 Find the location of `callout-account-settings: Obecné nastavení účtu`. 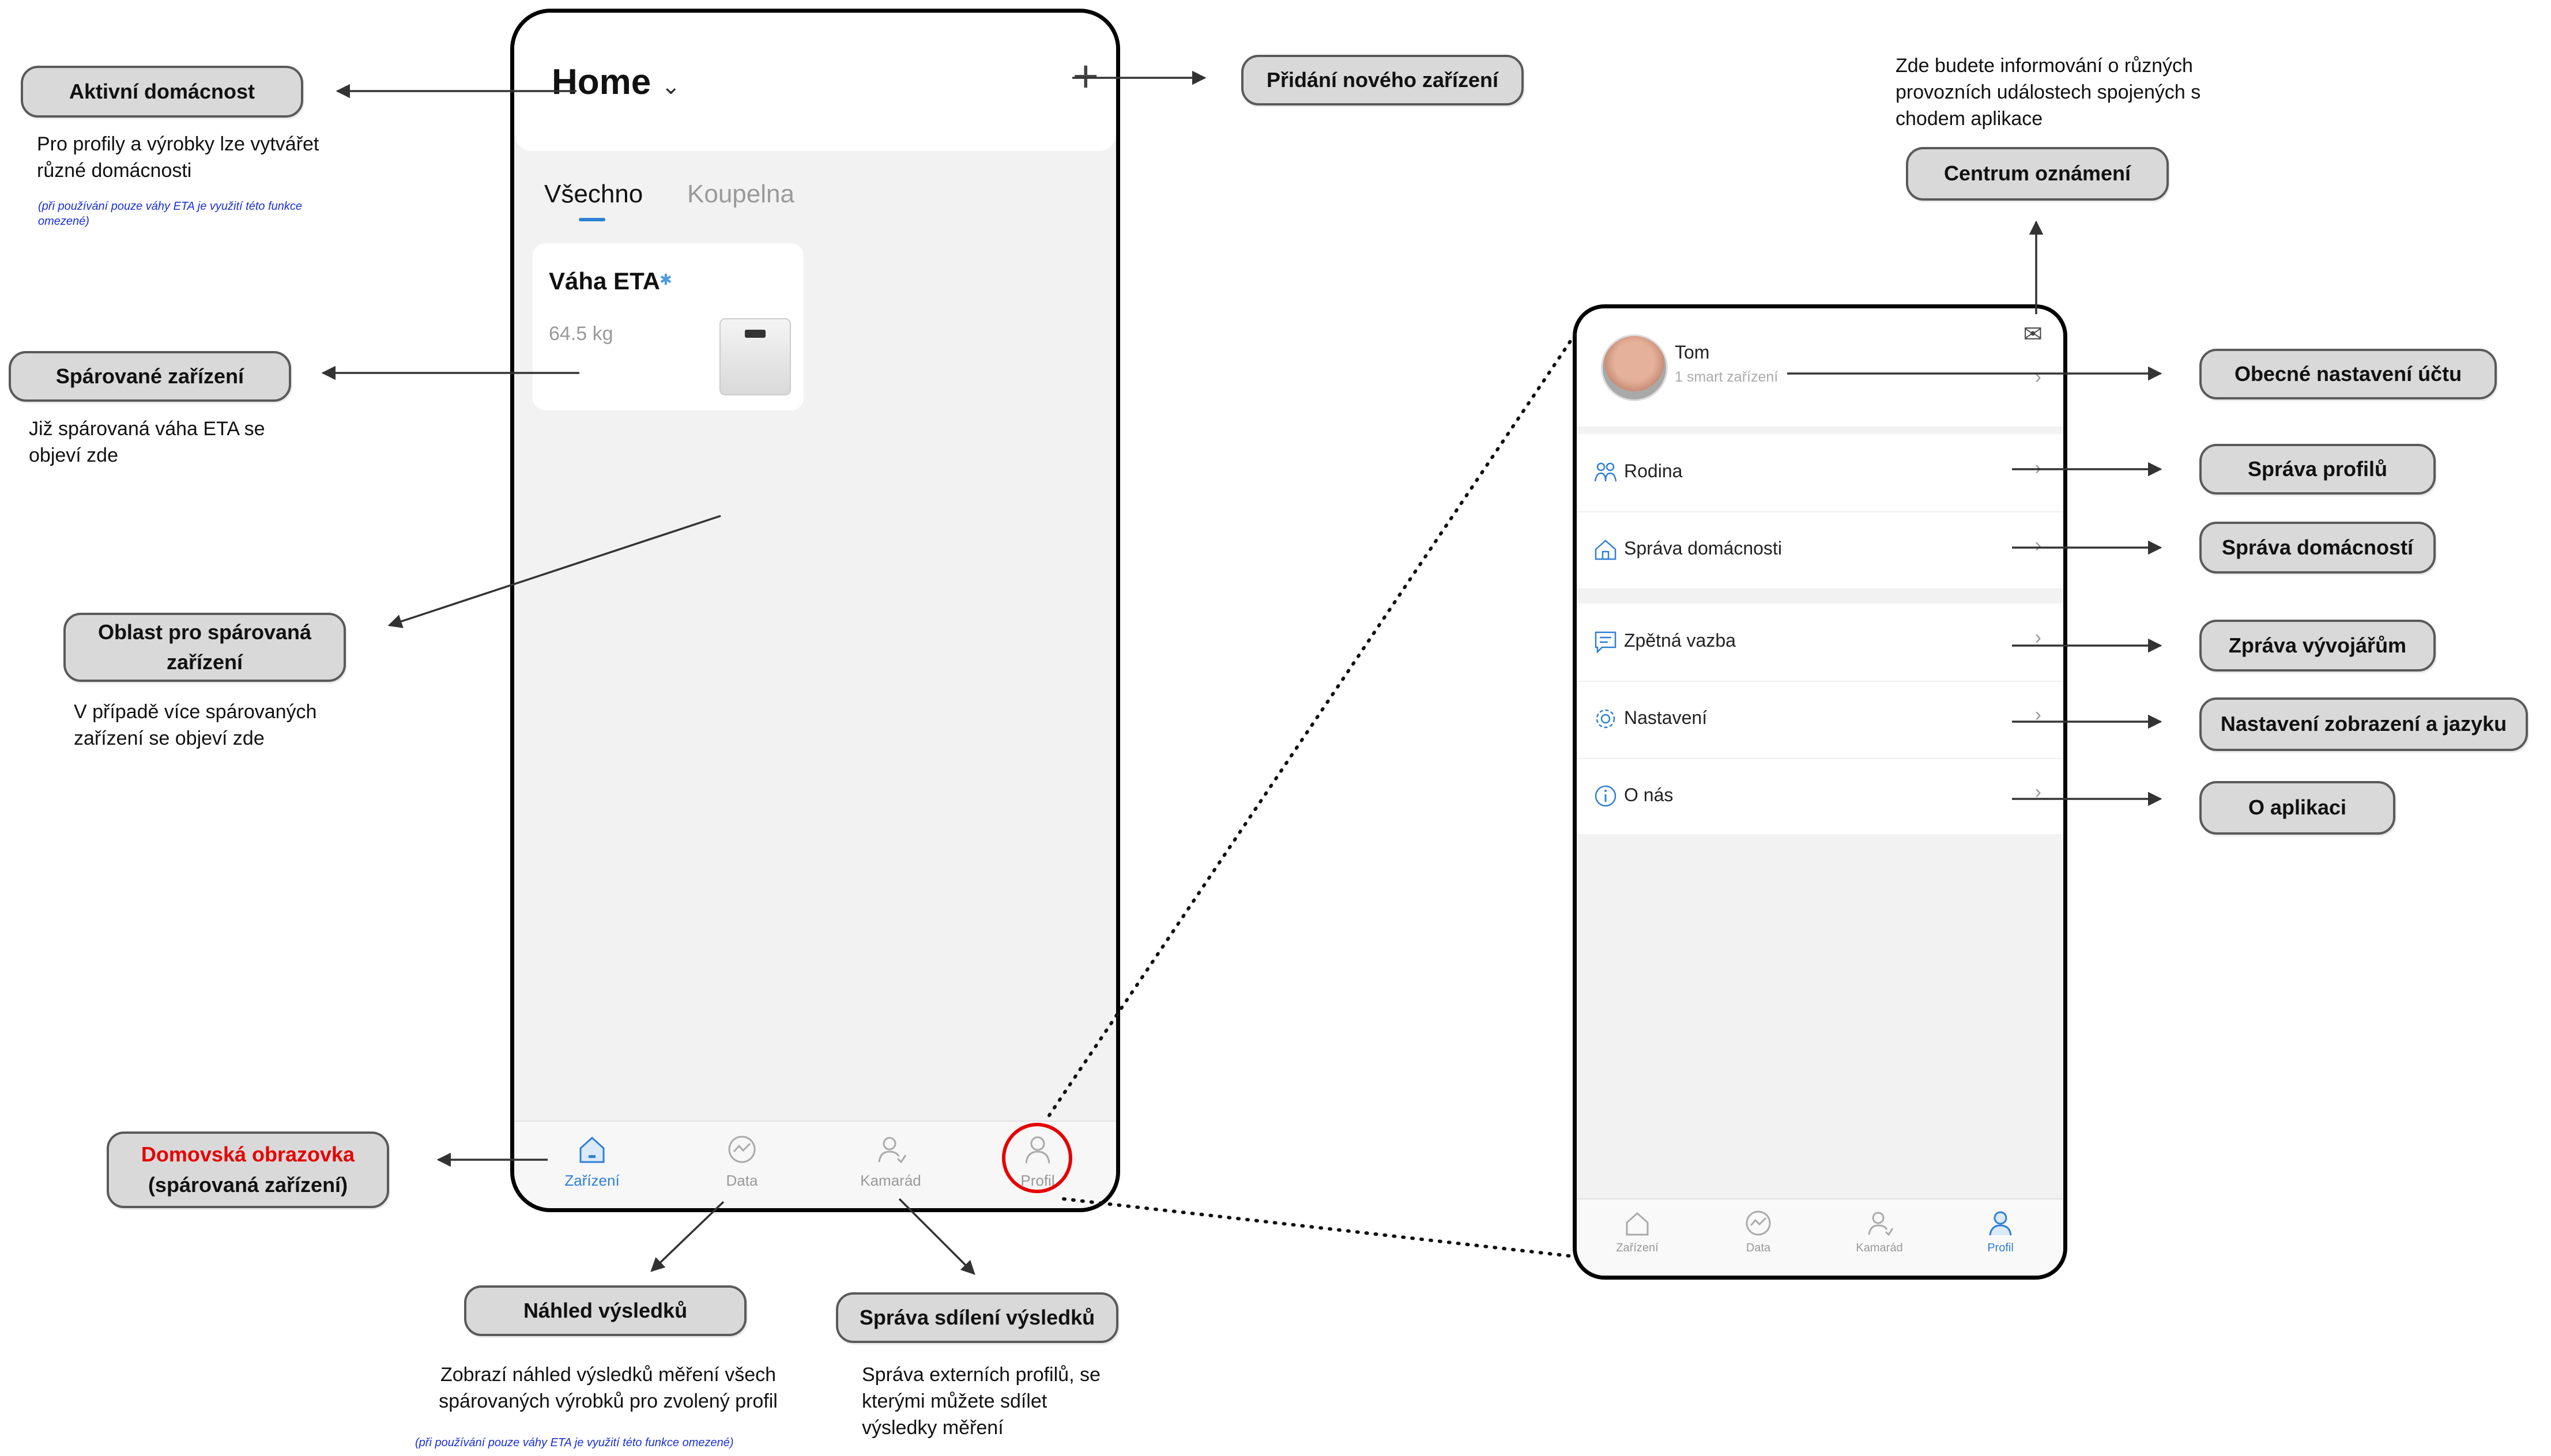

callout-account-settings: Obecné nastavení účtu is located at coordinates (2348, 374).